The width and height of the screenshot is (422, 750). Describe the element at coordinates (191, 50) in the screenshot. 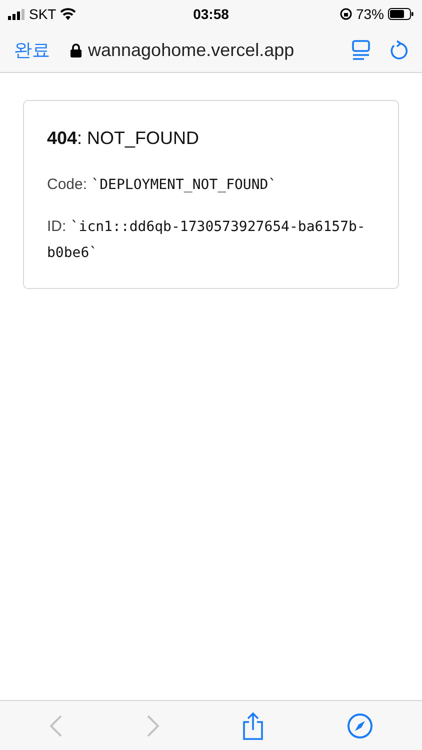

I see `url-text: wannagohome.vercel.app` at that location.